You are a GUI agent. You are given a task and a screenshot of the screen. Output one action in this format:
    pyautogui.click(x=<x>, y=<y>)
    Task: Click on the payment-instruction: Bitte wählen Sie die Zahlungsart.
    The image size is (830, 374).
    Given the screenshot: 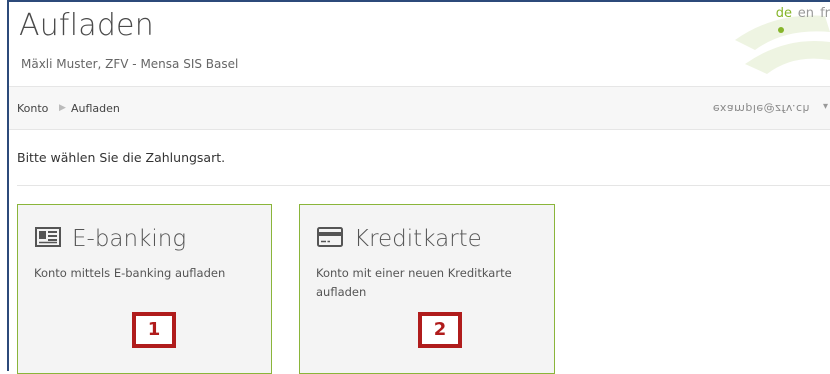 What is the action you would take?
    pyautogui.click(x=121, y=157)
    